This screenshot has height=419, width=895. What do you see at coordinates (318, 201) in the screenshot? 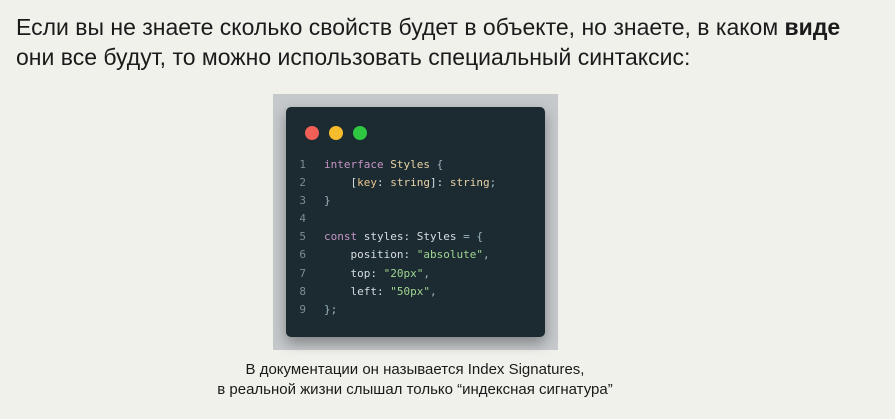
I see `code-text: }` at bounding box center [318, 201].